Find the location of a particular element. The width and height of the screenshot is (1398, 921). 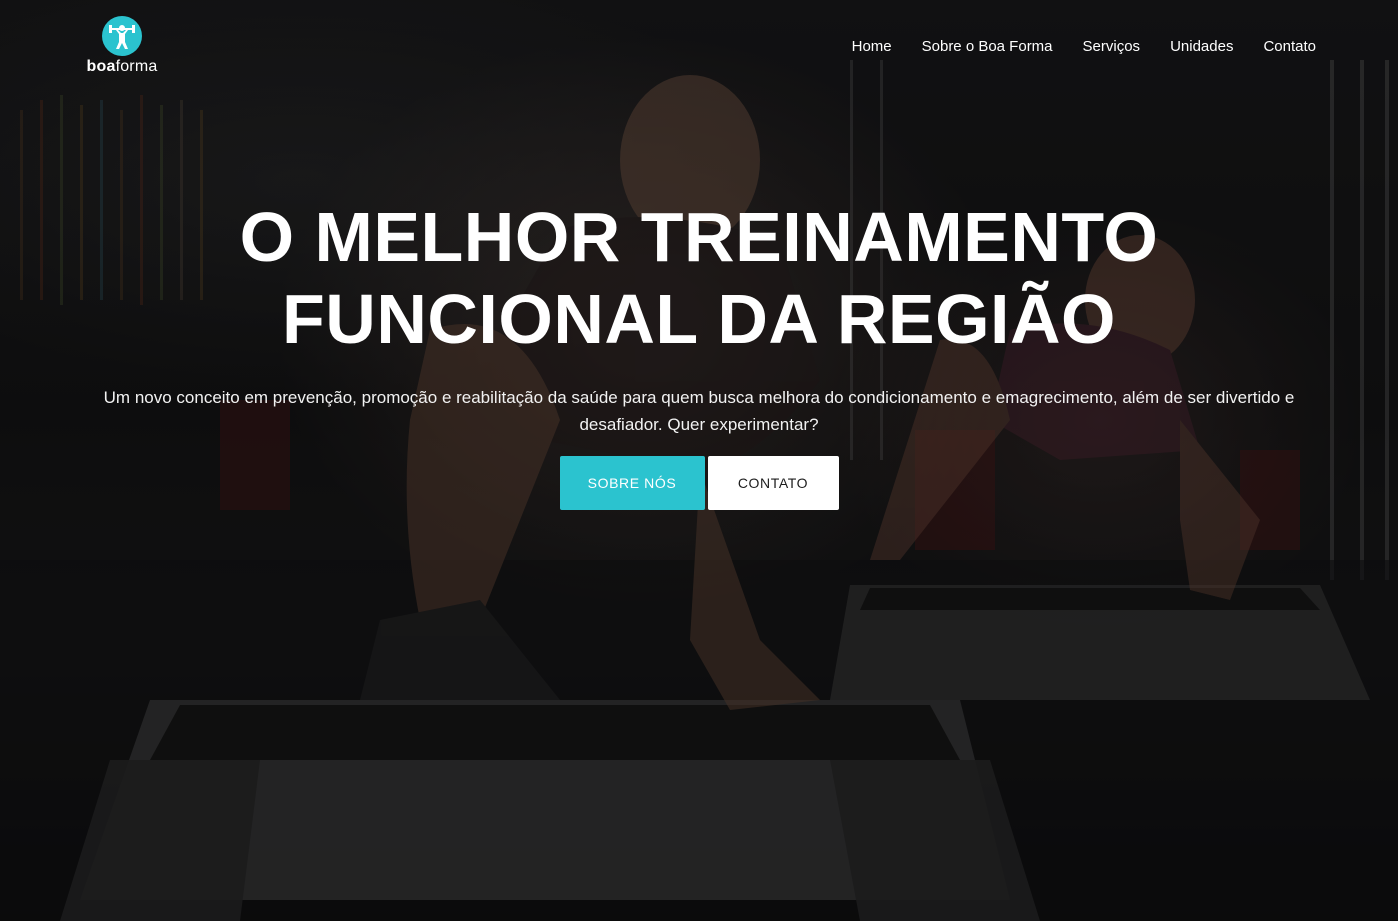

hero-headline: O MELHOR TREINAMENTO FUNCIONAL DA REGIÃO is located at coordinates (699, 278).